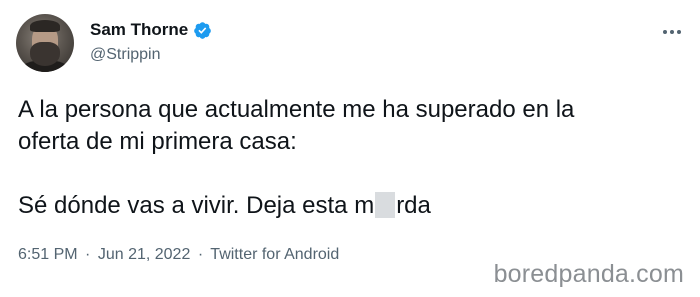 The width and height of the screenshot is (700, 297). Describe the element at coordinates (385, 205) in the screenshot. I see `censor-block` at that location.